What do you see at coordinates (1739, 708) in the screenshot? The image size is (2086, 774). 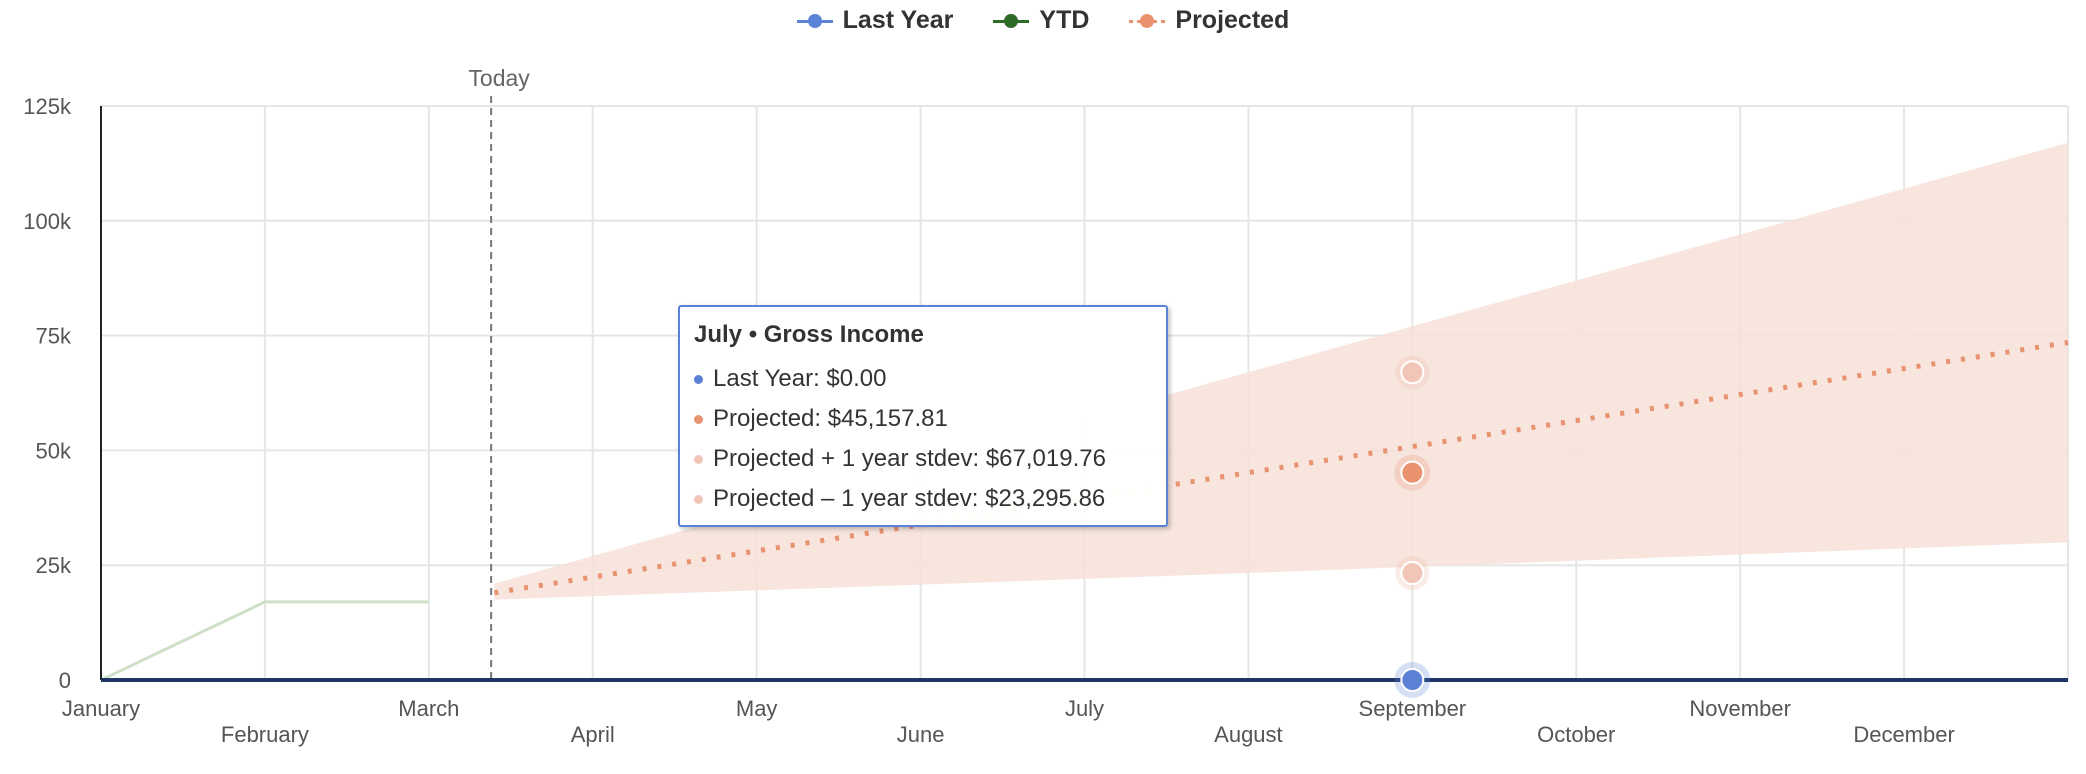 I see `x-tick-label: November` at bounding box center [1739, 708].